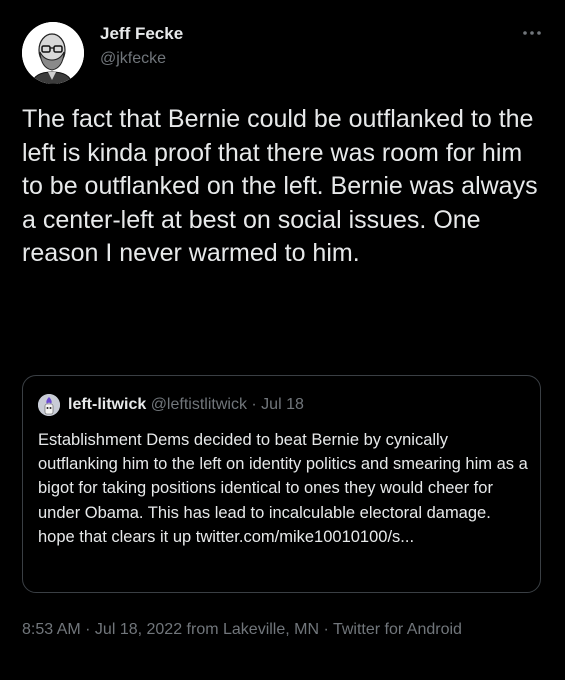  What do you see at coordinates (133, 59) in the screenshot?
I see `author-handle: @jkfecke` at bounding box center [133, 59].